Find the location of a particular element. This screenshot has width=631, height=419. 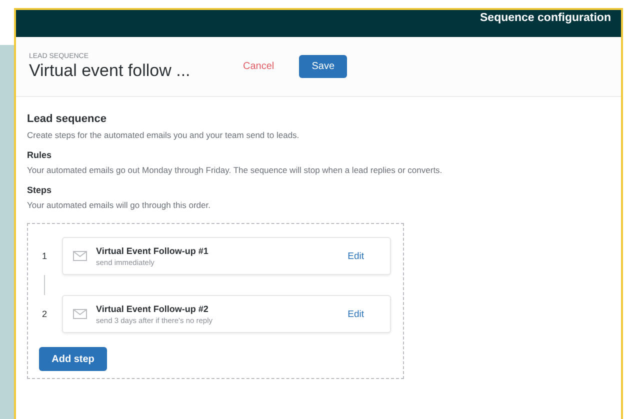

section-heading: Lead sequence is located at coordinates (67, 119).